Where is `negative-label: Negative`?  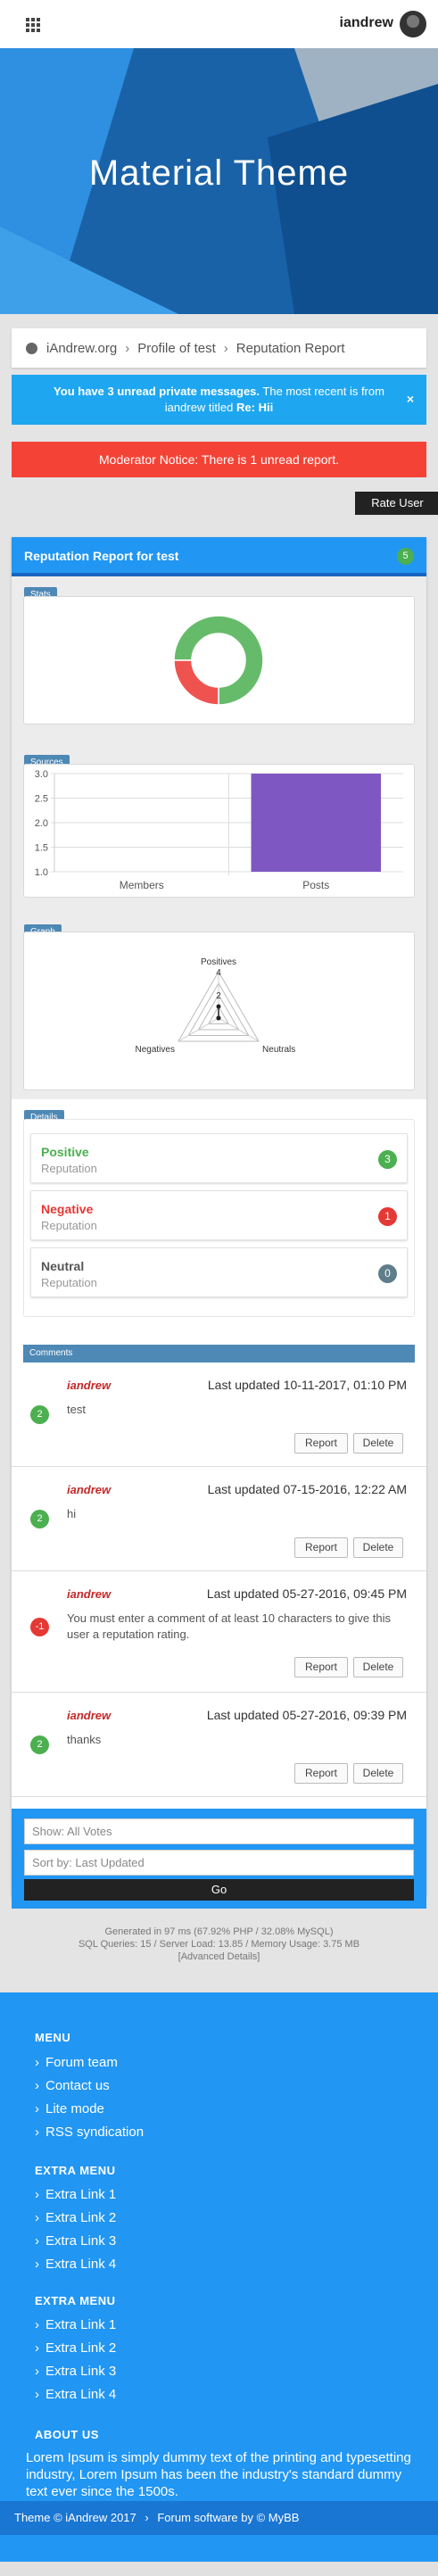 negative-label: Negative is located at coordinates (67, 1209).